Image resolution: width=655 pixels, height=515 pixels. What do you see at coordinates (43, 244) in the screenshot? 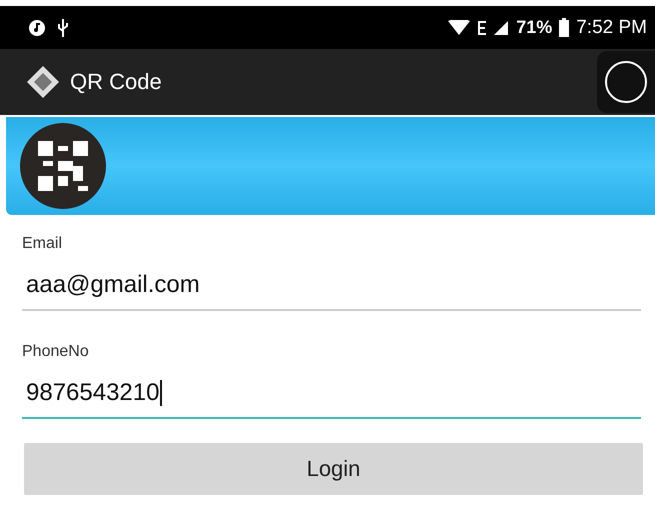
I see `field-label: Email` at bounding box center [43, 244].